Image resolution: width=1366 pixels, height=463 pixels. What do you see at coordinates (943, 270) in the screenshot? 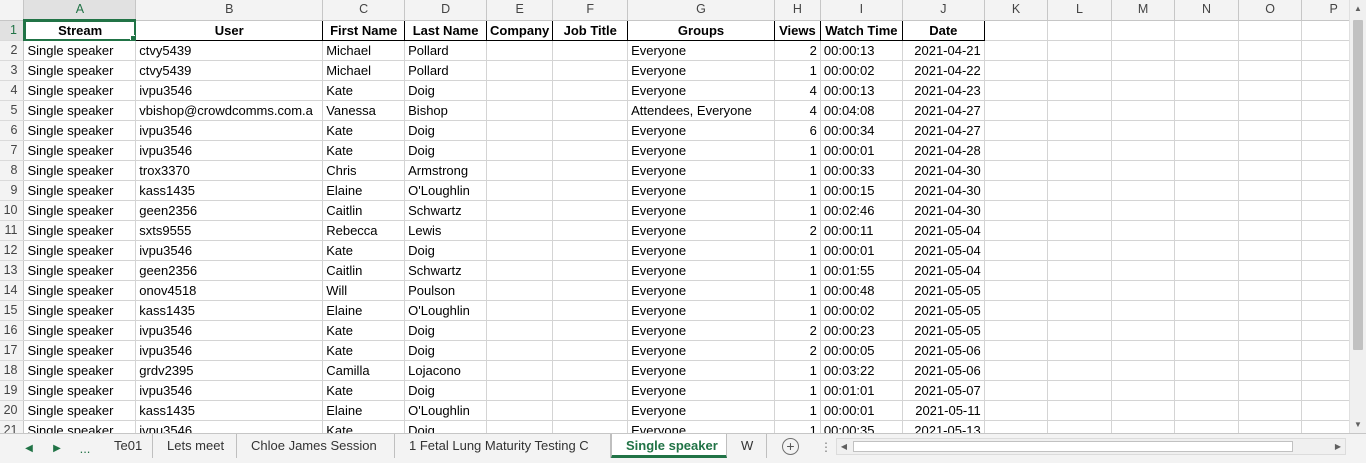
I see `data-cell: 2021-05-04` at bounding box center [943, 270].